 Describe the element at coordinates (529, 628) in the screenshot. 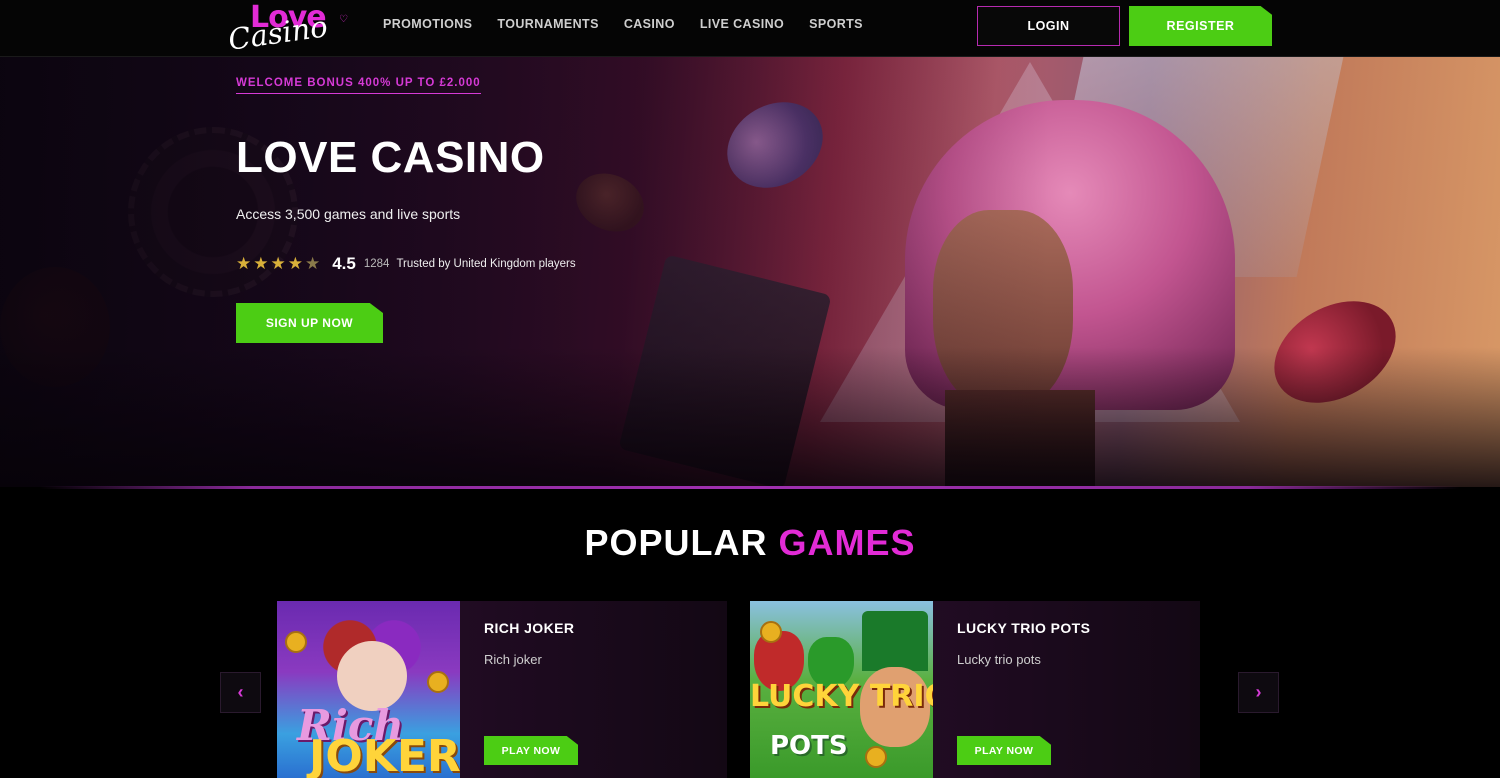

I see `game-title: RICH JOKER` at that location.